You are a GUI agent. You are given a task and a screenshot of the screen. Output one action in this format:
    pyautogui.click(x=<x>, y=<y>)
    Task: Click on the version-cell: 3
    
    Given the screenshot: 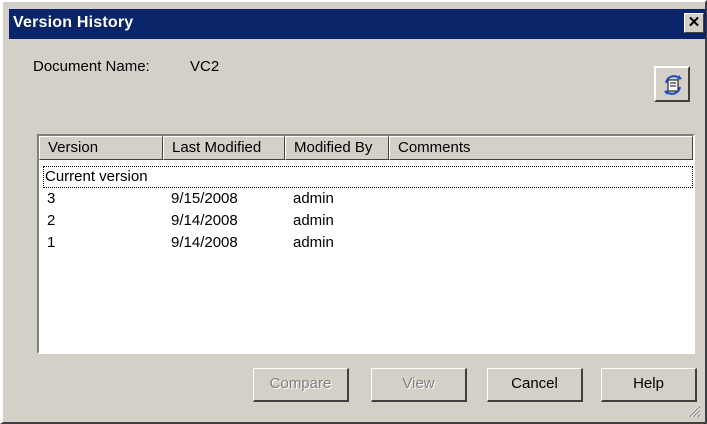 What is the action you would take?
    pyautogui.click(x=51, y=198)
    